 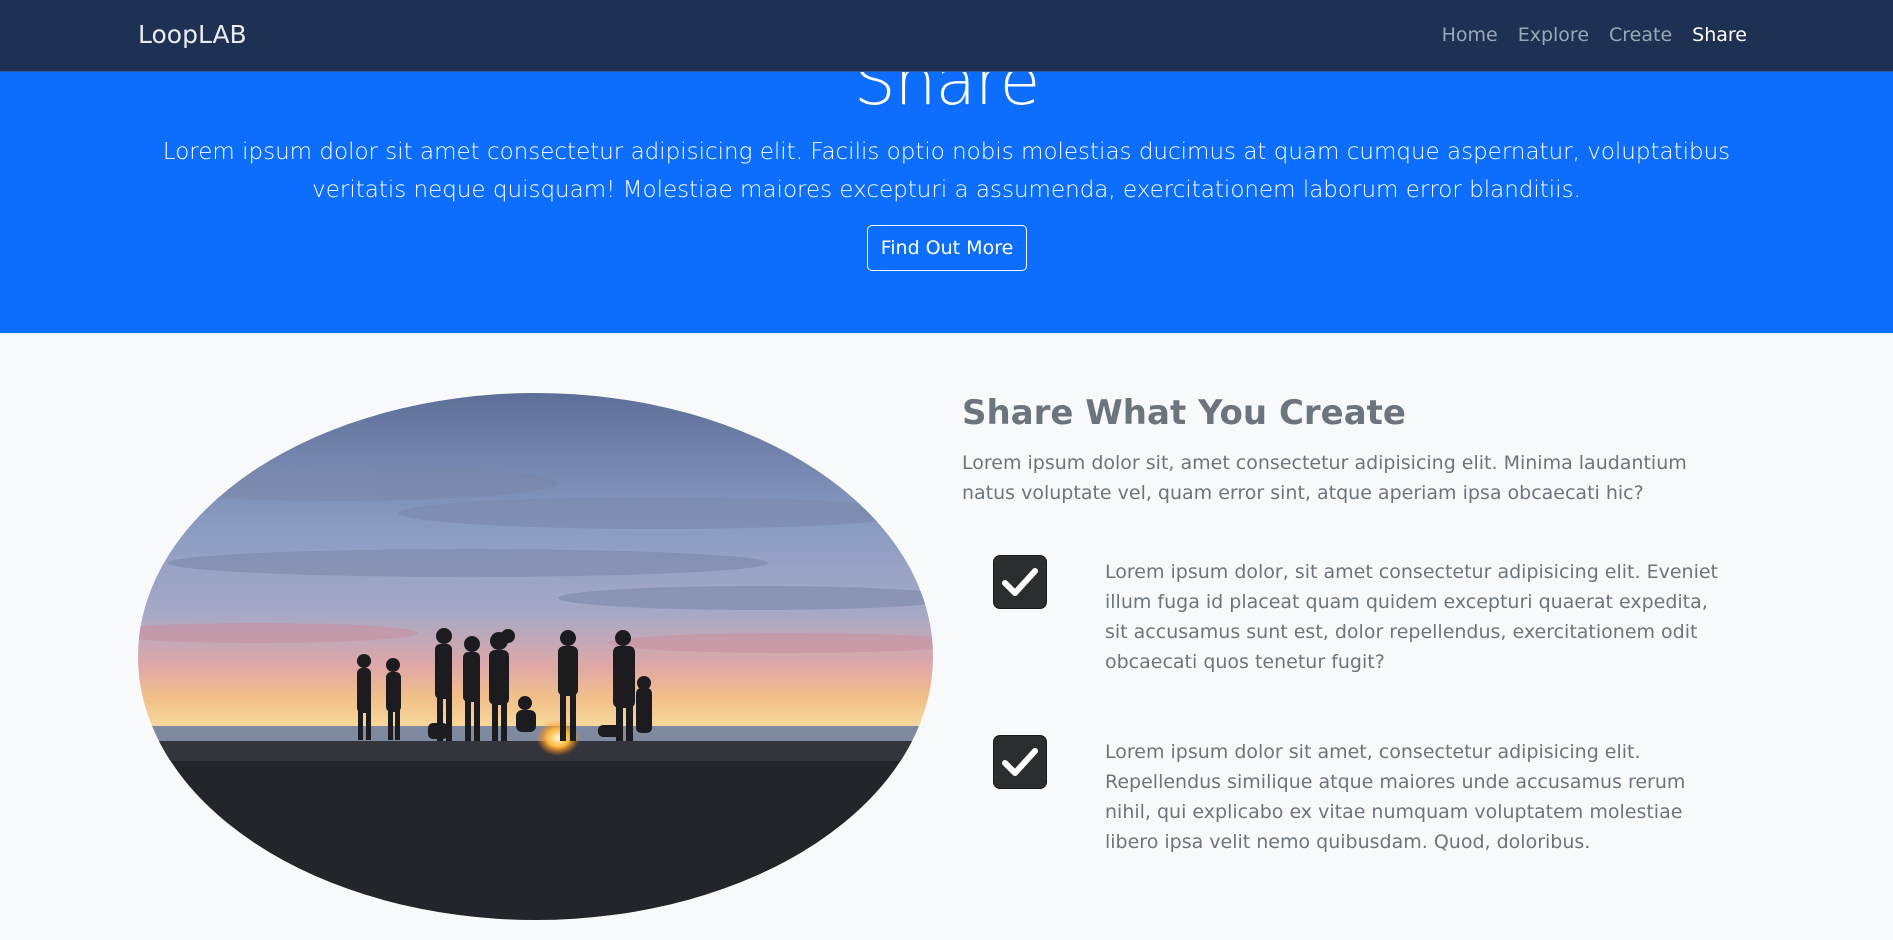 What do you see at coordinates (946, 36) in the screenshot?
I see `navbar: LoopLAB Home Explore Create Share` at bounding box center [946, 36].